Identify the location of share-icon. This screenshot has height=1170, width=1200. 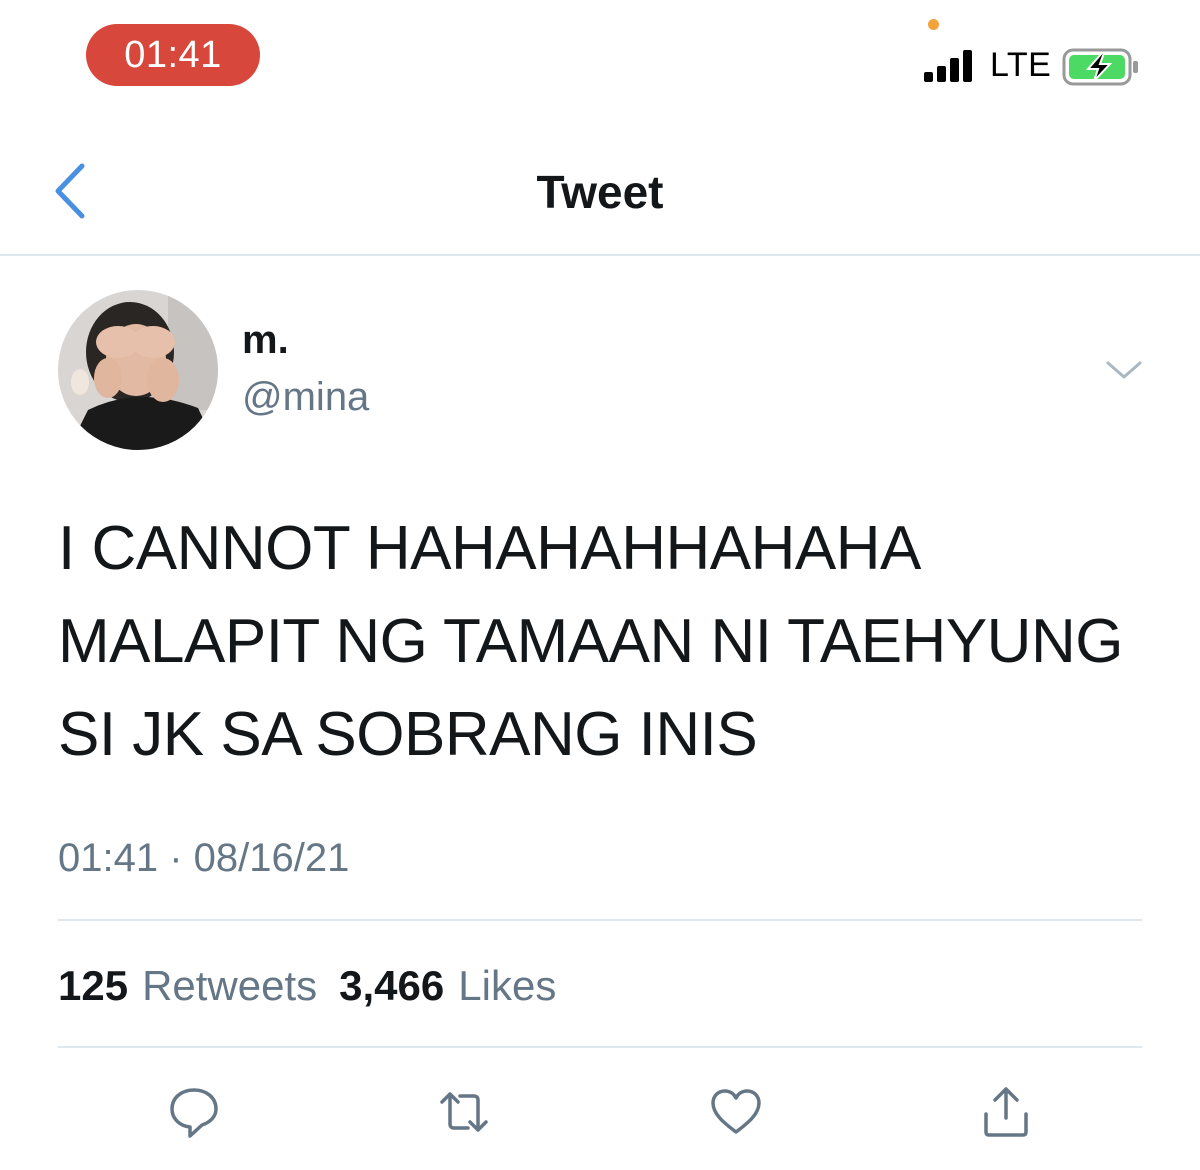
(1006, 1112).